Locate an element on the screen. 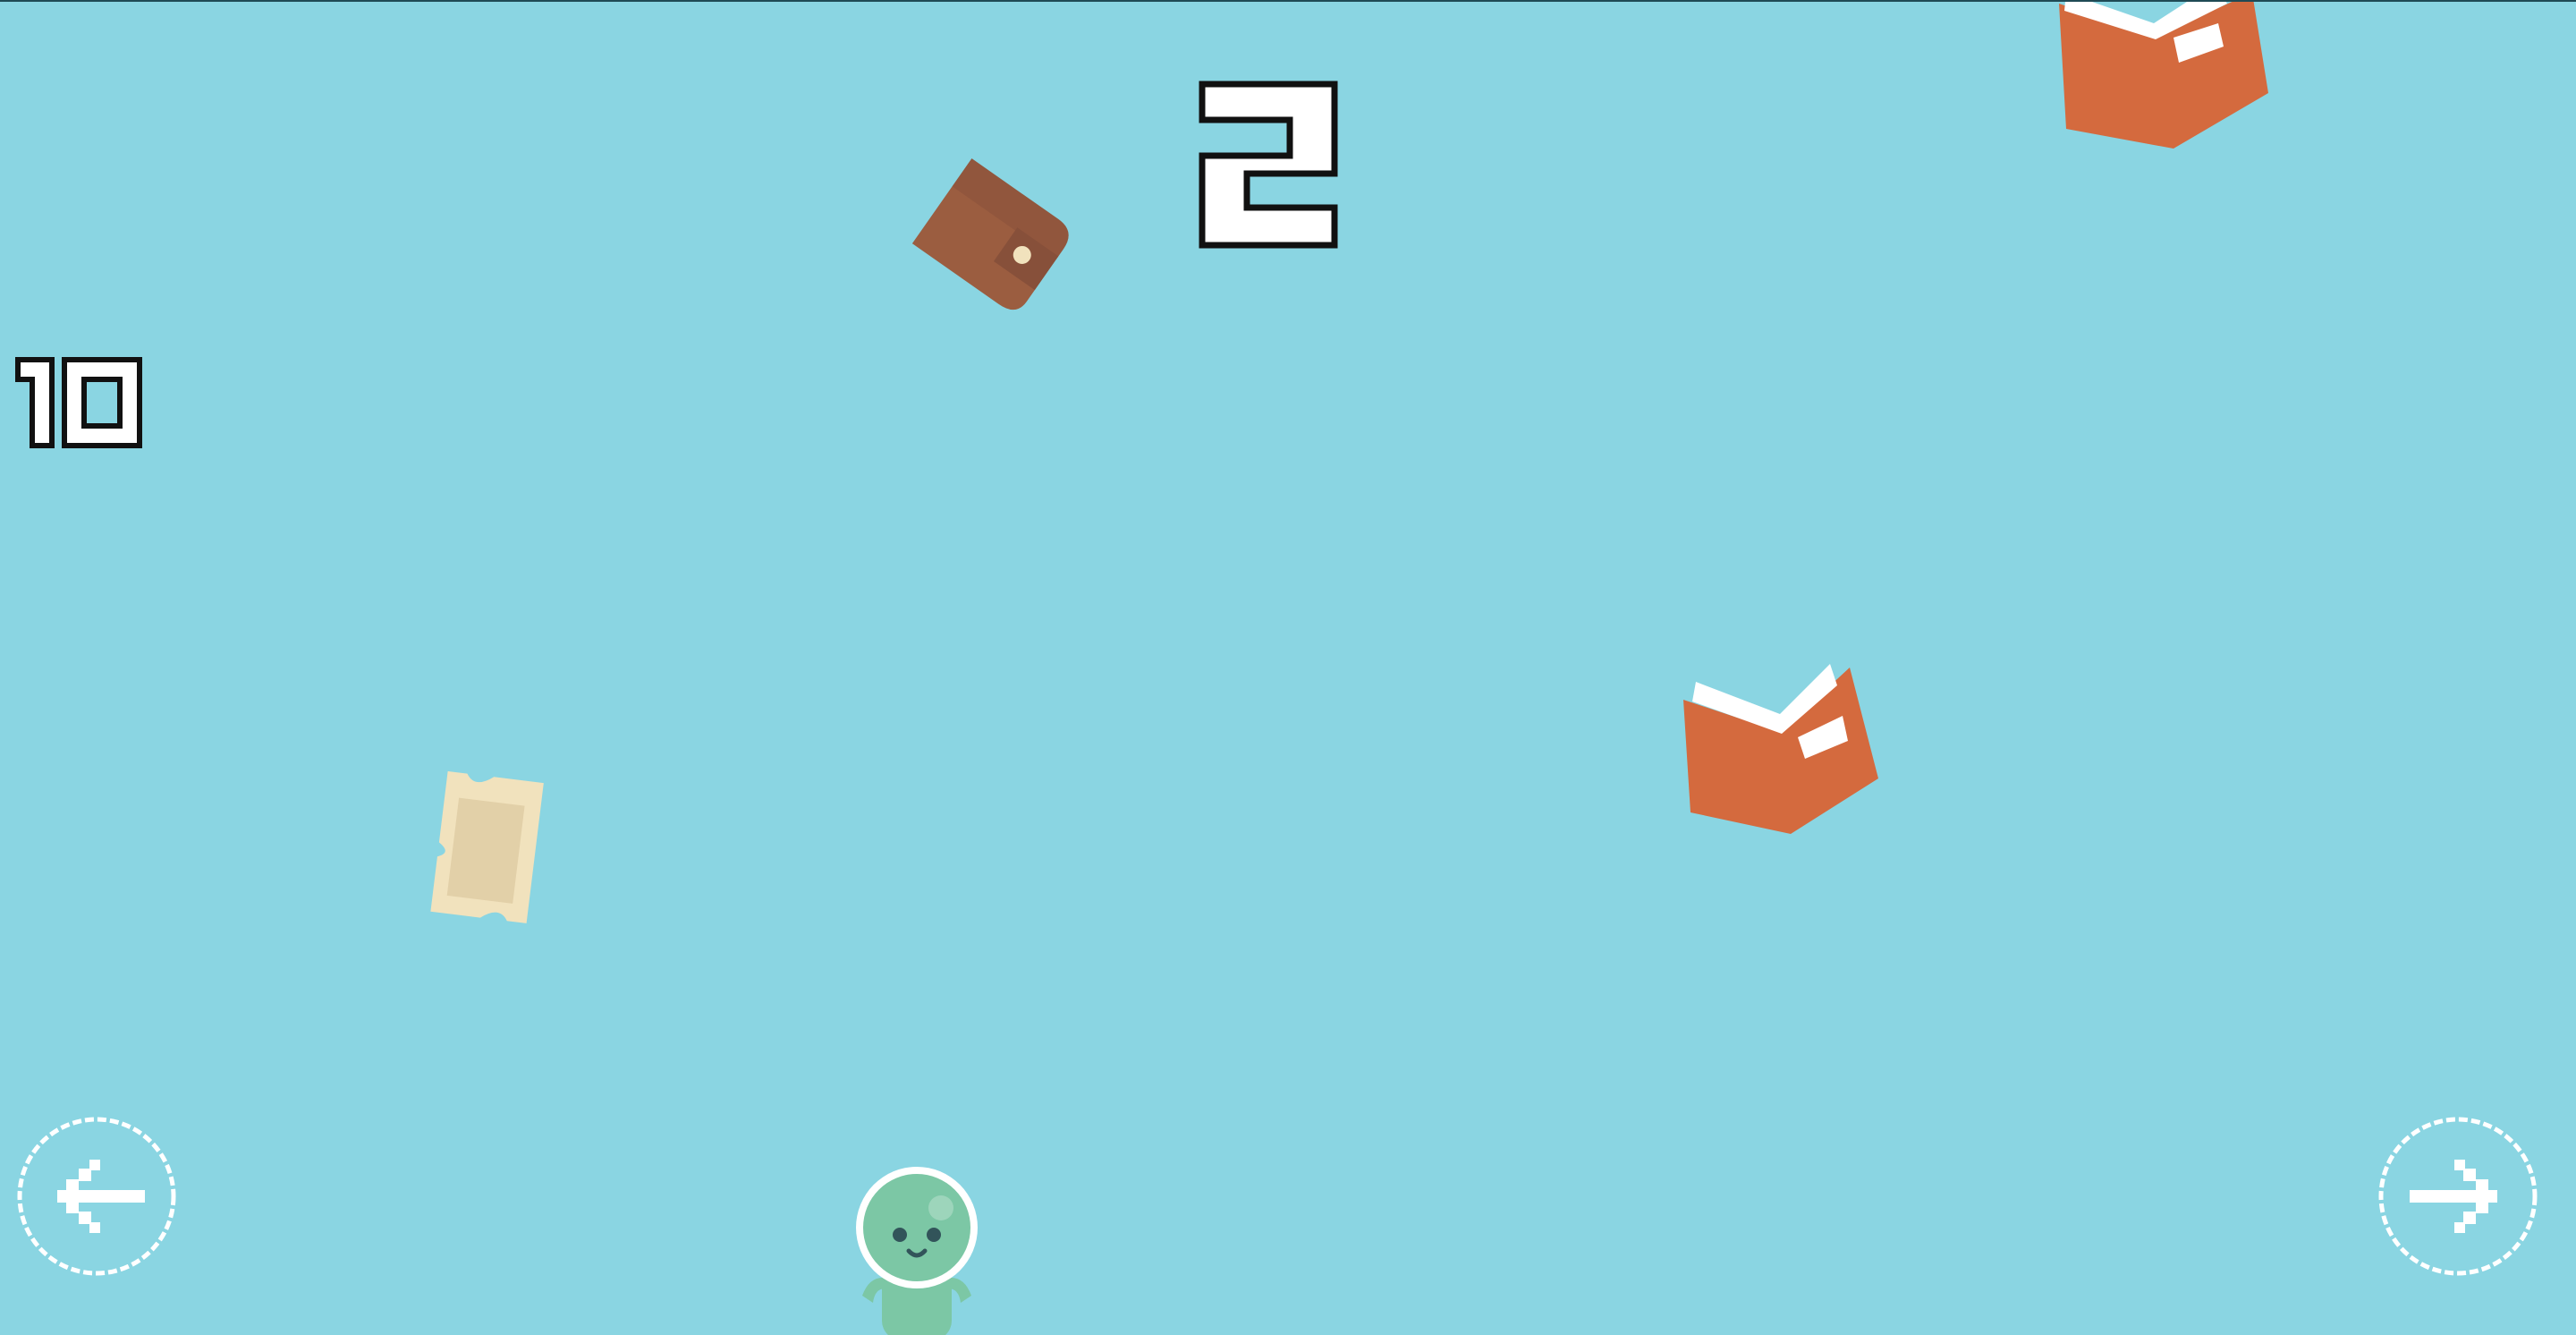 The width and height of the screenshot is (2576, 1335). move-right-button is located at coordinates (2458, 1196).